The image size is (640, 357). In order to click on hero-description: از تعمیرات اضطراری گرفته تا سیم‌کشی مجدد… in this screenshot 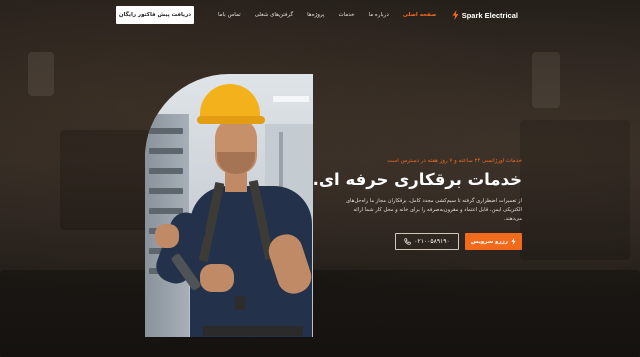, I will do `click(433, 210)`.